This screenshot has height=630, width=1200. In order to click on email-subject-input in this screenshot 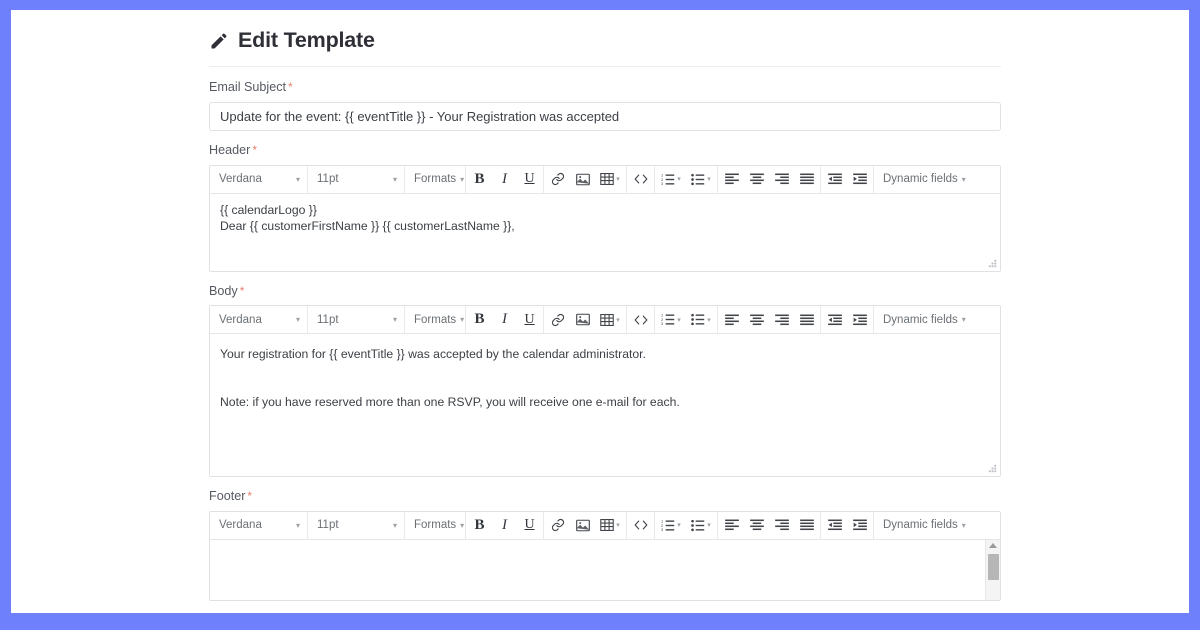, I will do `click(605, 117)`.